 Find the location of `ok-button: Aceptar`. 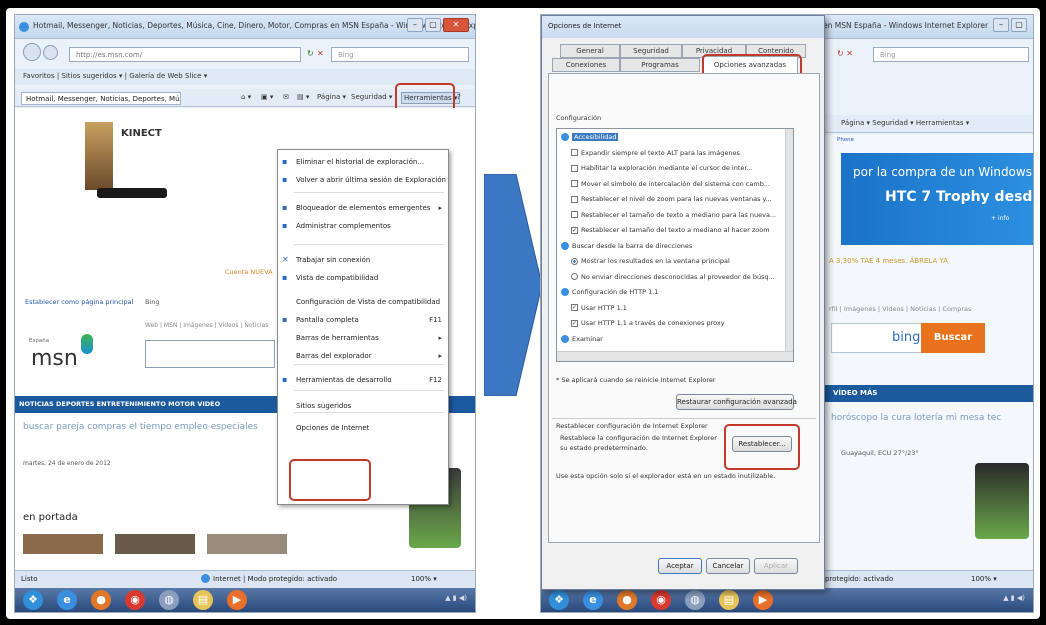

ok-button: Aceptar is located at coordinates (680, 566).